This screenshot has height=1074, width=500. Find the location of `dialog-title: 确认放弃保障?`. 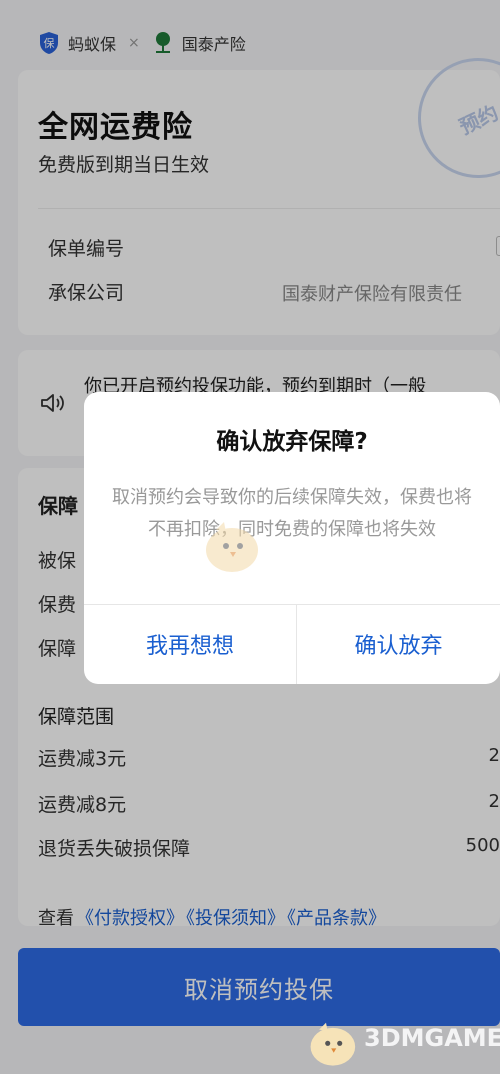

dialog-title: 确认放弃保障? is located at coordinates (292, 442).